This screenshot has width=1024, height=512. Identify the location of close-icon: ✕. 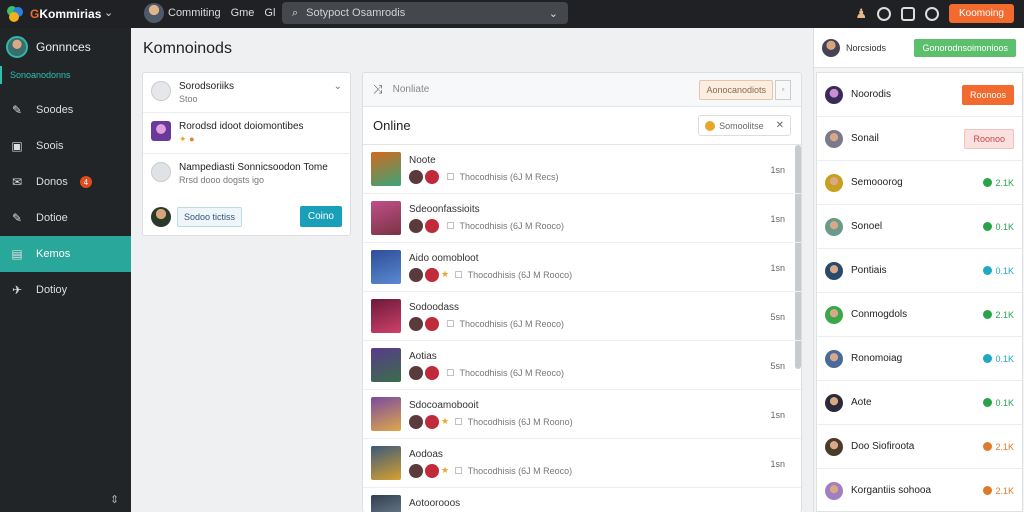
(780, 125).